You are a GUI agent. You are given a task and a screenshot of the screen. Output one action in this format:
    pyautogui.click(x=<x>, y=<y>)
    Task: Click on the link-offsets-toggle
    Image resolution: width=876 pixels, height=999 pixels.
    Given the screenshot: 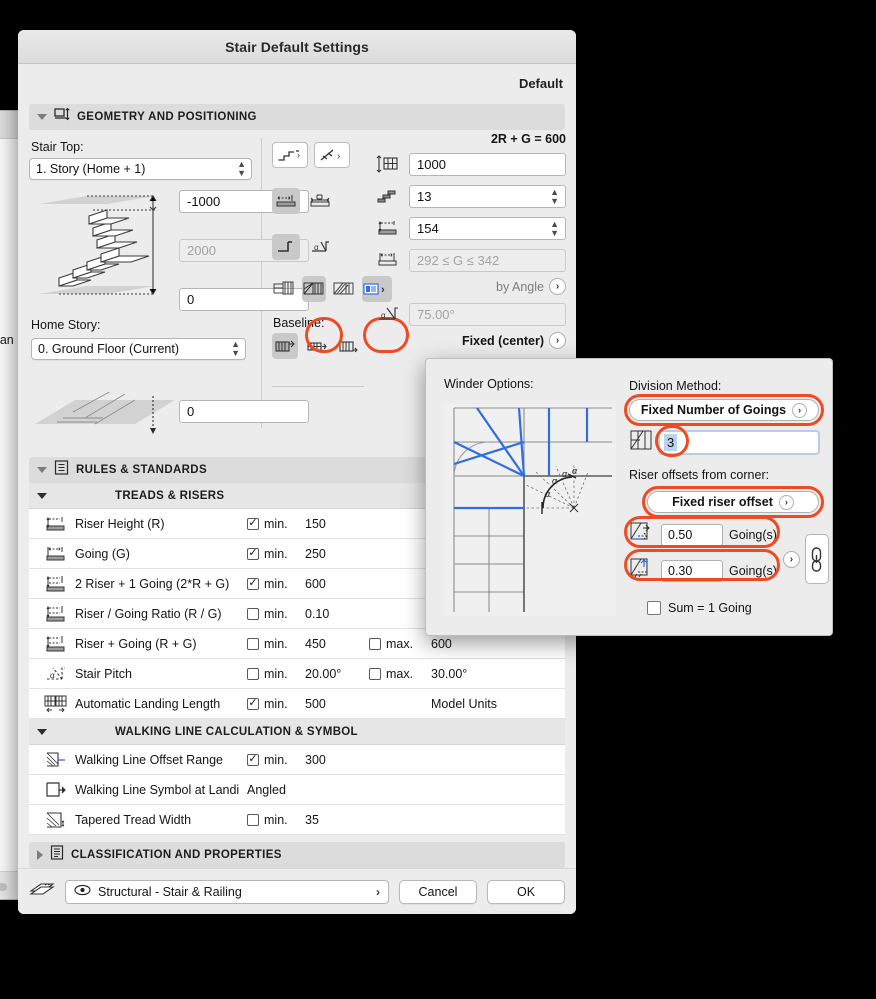 What is the action you would take?
    pyautogui.click(x=816, y=559)
    